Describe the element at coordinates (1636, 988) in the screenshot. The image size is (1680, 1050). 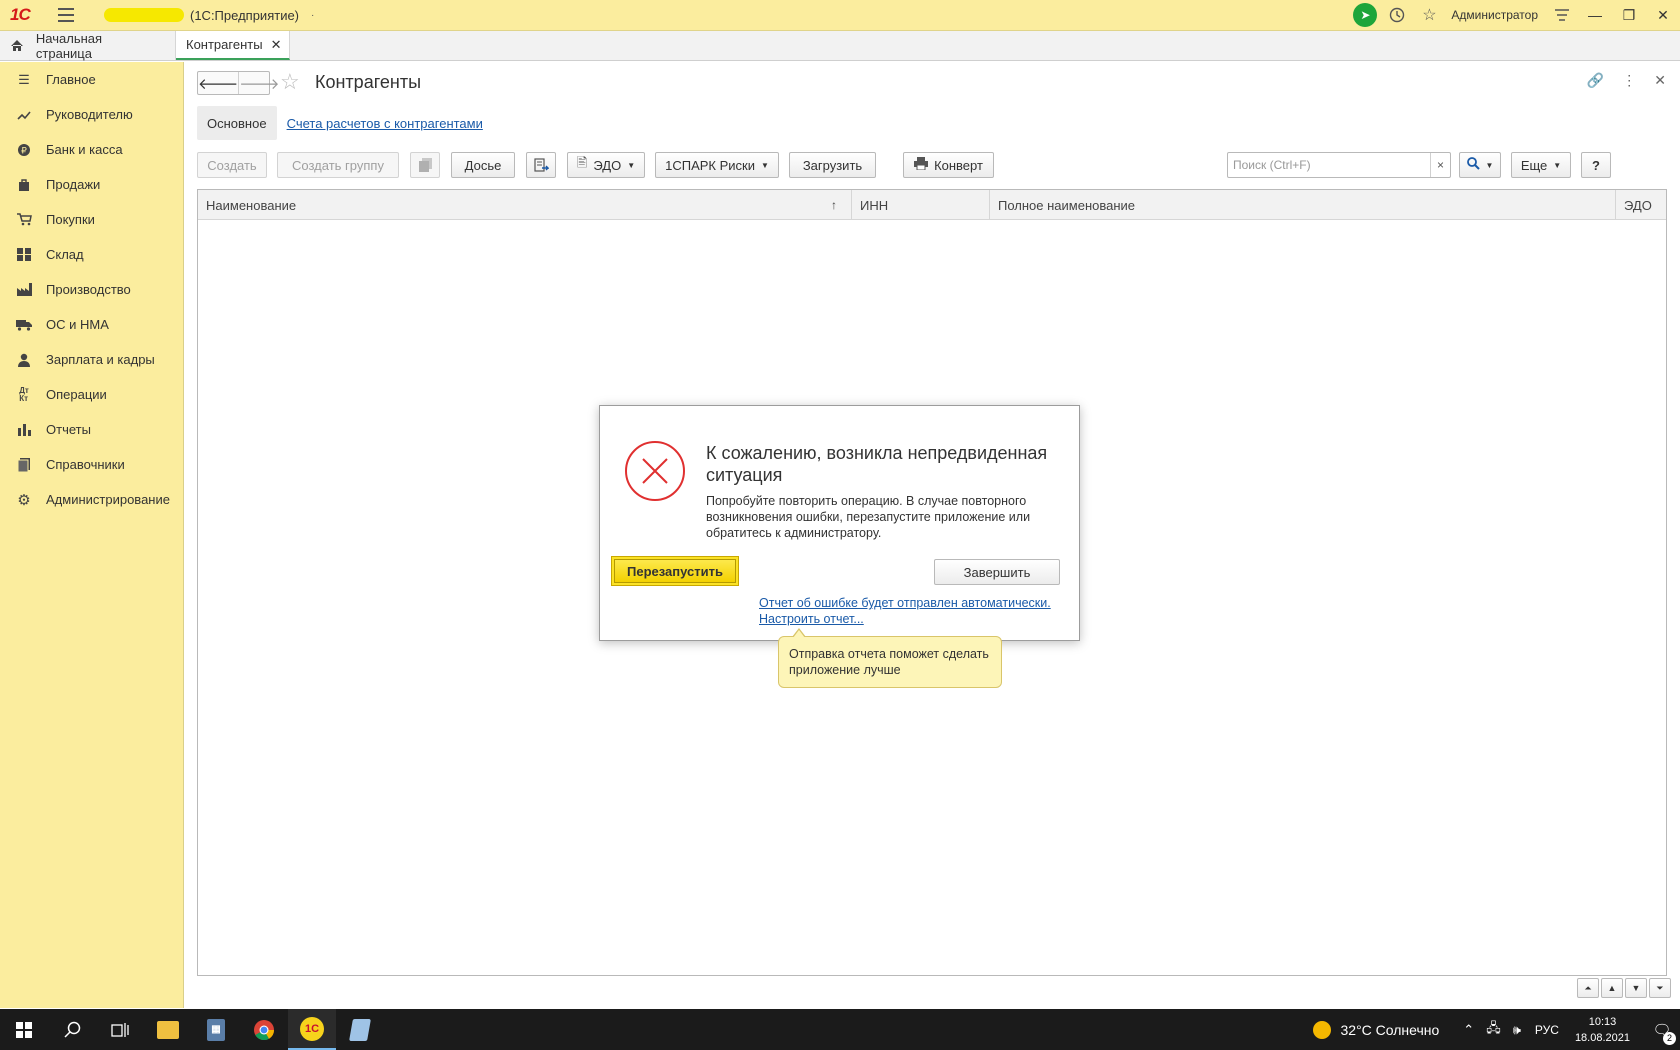
I see `scroll-down-icon: ▼` at that location.